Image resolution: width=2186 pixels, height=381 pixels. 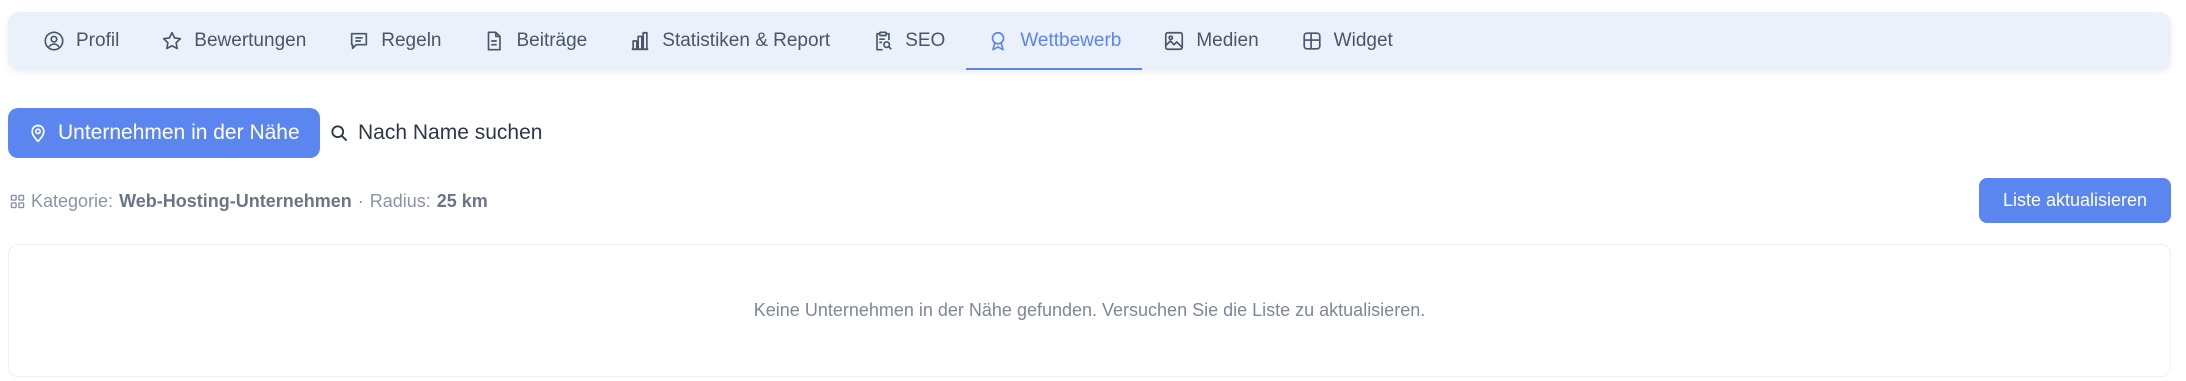 What do you see at coordinates (179, 132) in the screenshot?
I see `nearby-companies-label: Unternehmen in der Nähe` at bounding box center [179, 132].